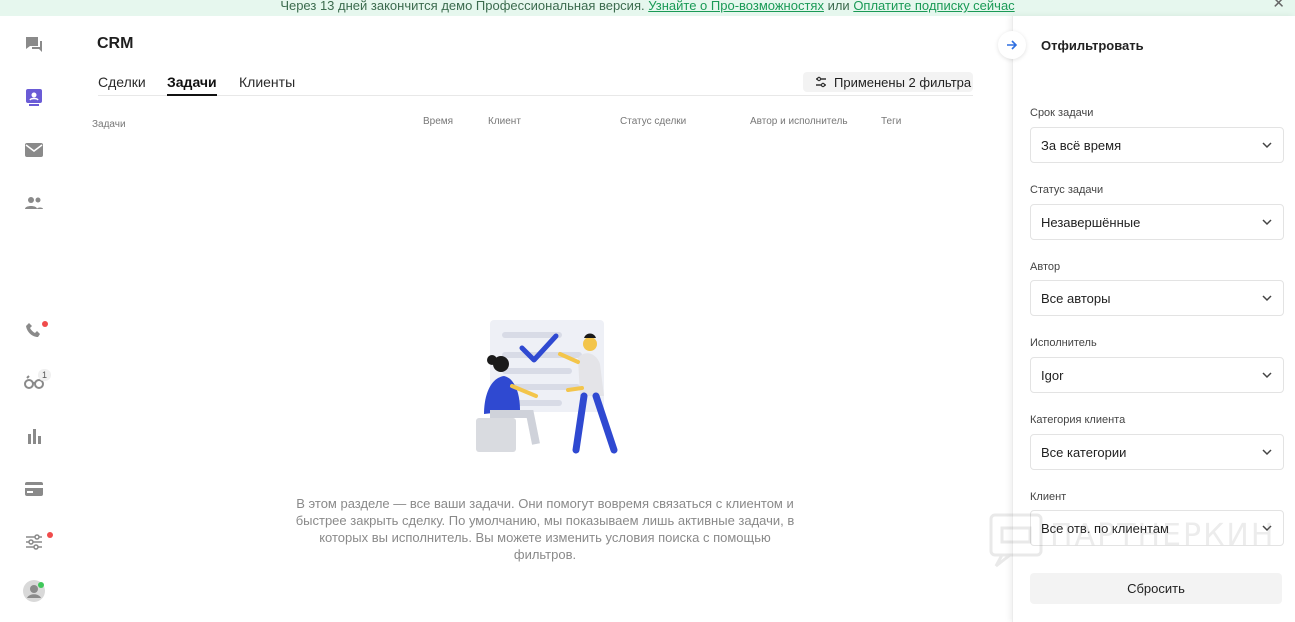 This screenshot has width=1295, height=622. Describe the element at coordinates (838, 6) in the screenshot. I see `banner-connector: или` at that location.